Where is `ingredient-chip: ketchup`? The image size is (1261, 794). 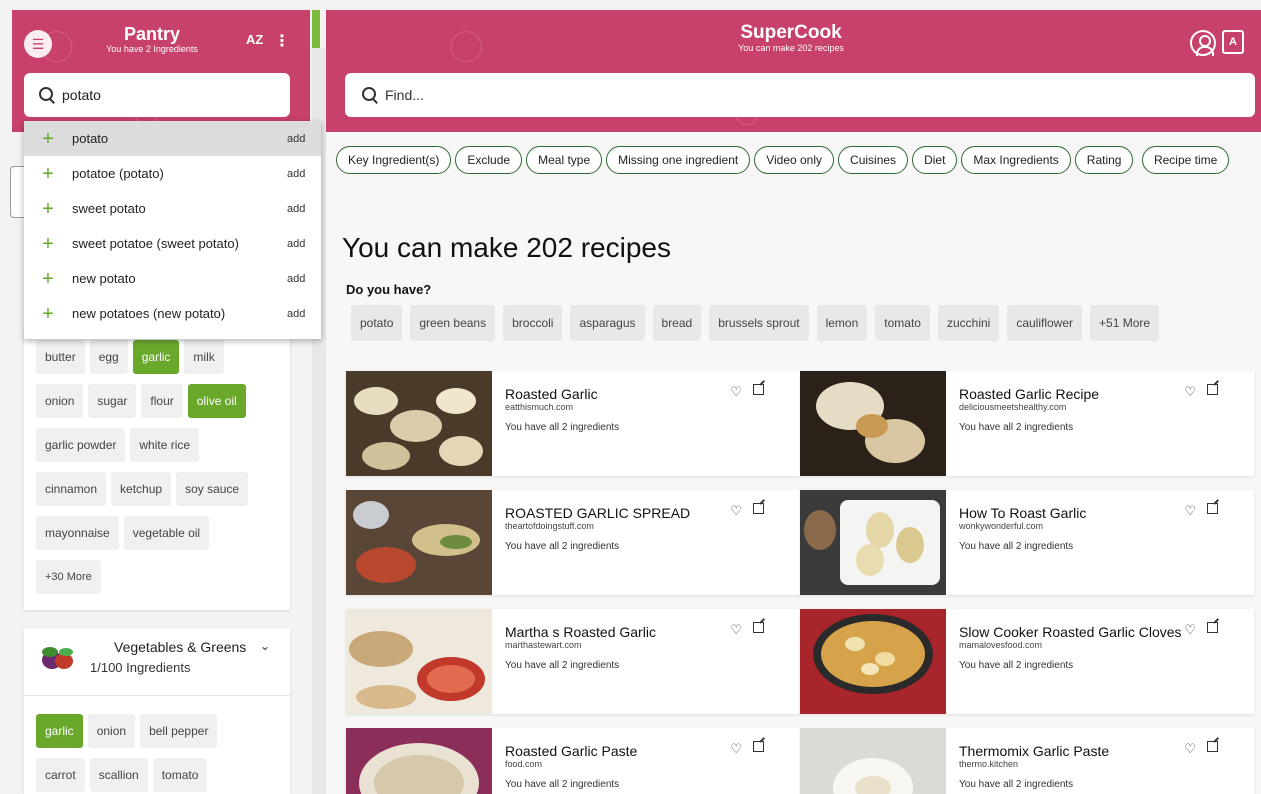
ingredient-chip: ketchup is located at coordinates (141, 489).